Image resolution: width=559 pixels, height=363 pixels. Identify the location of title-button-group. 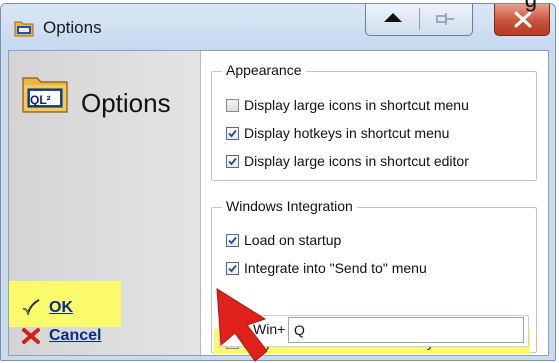
(419, 20).